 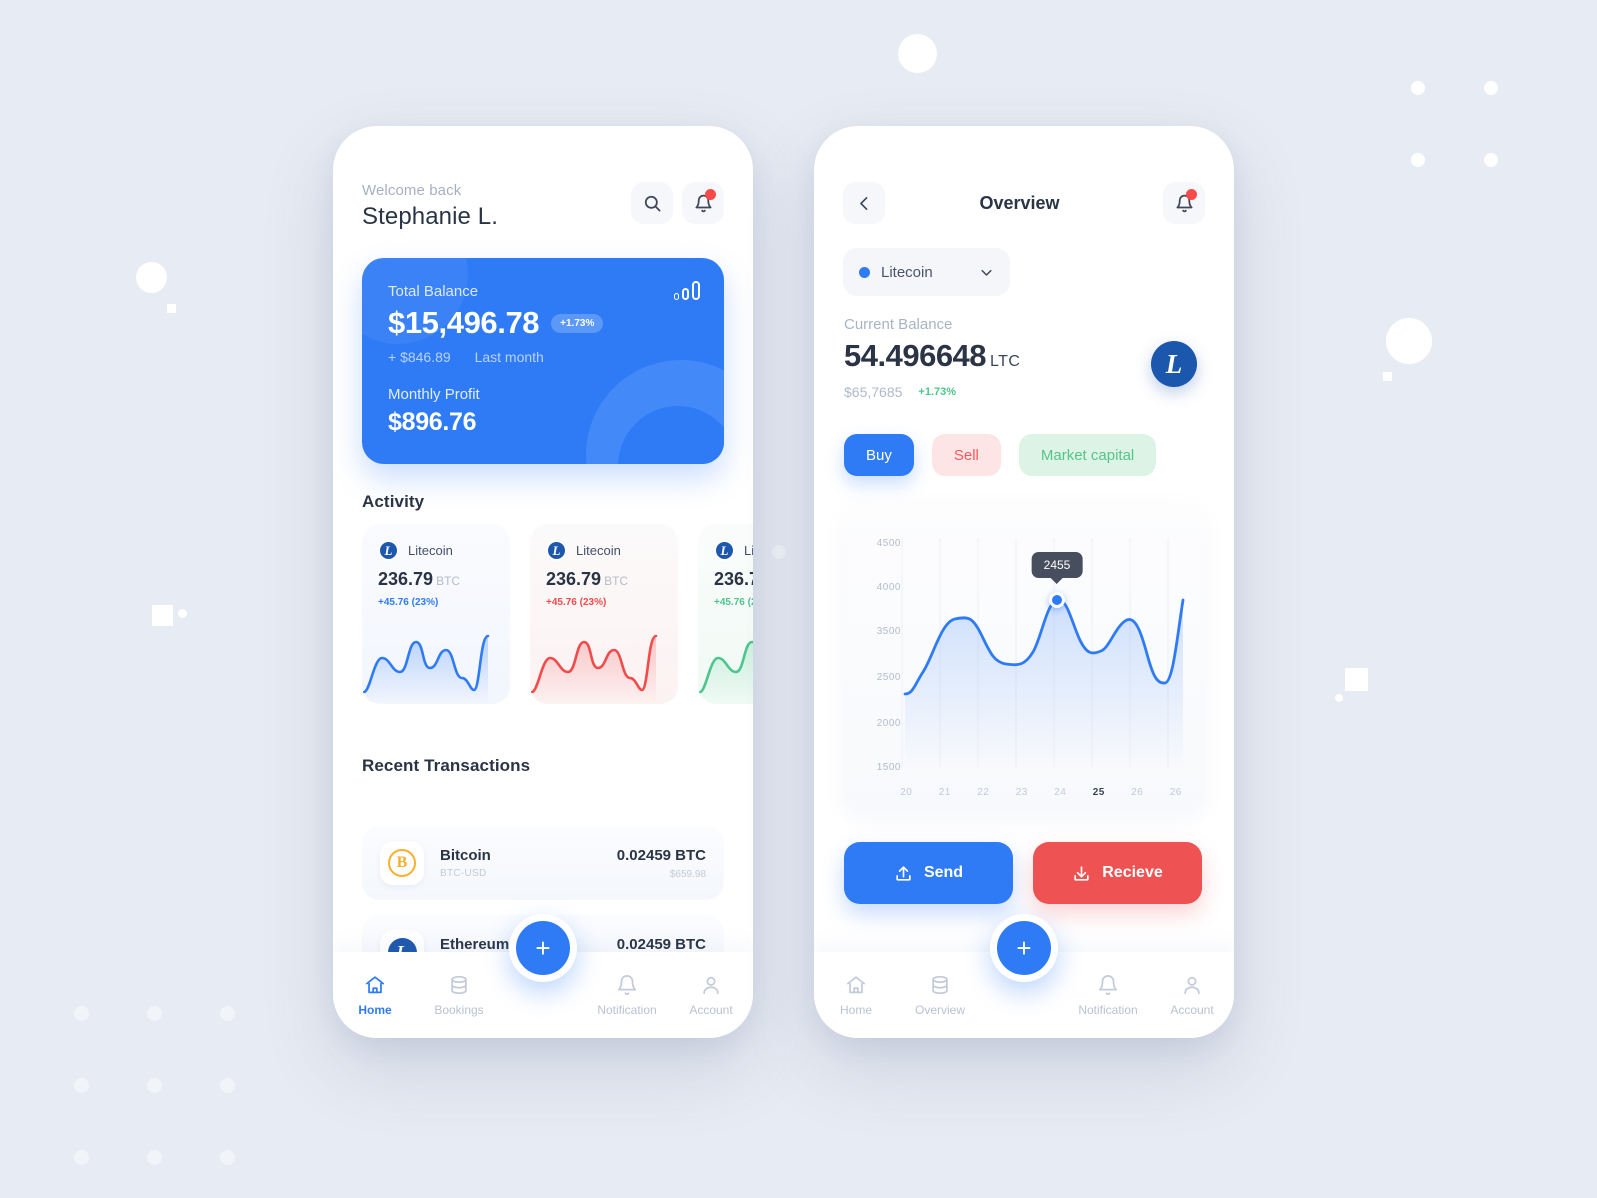 I want to click on y-tick: 4500, so click(x=888, y=543).